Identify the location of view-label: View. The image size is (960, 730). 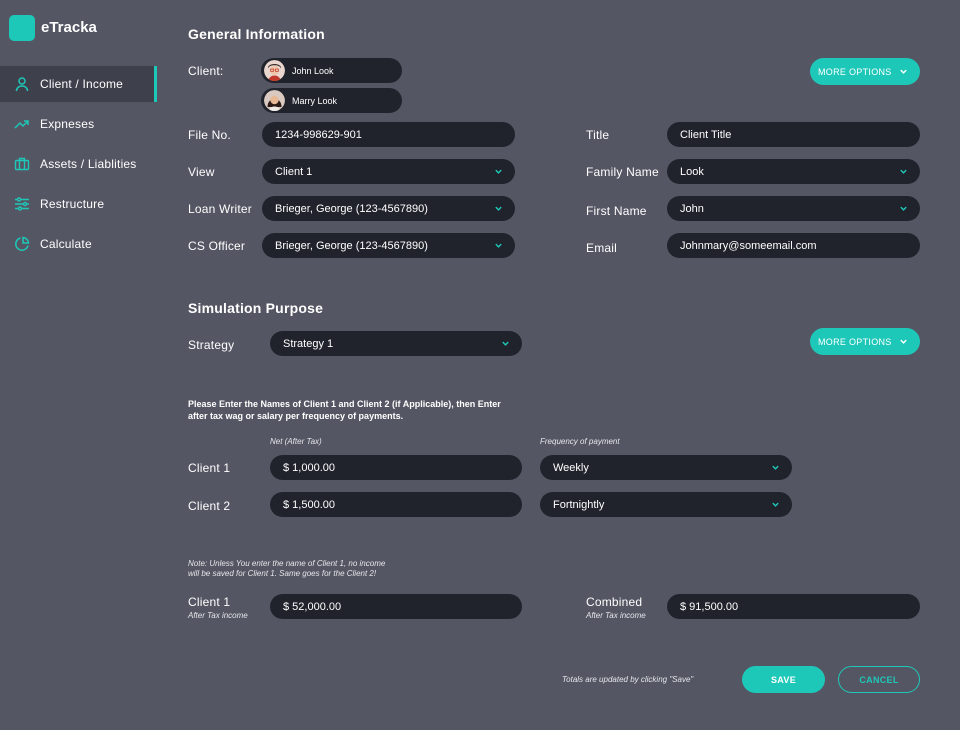
(201, 172).